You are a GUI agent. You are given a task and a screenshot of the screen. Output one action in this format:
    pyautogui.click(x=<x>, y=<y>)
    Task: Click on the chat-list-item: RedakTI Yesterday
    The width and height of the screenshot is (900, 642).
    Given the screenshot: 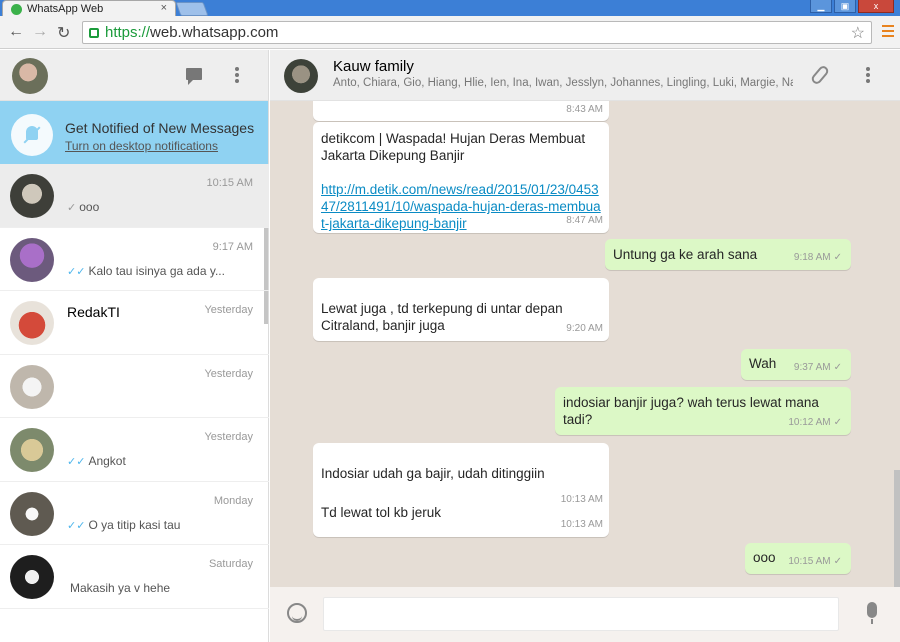 What is the action you would take?
    pyautogui.click(x=134, y=323)
    